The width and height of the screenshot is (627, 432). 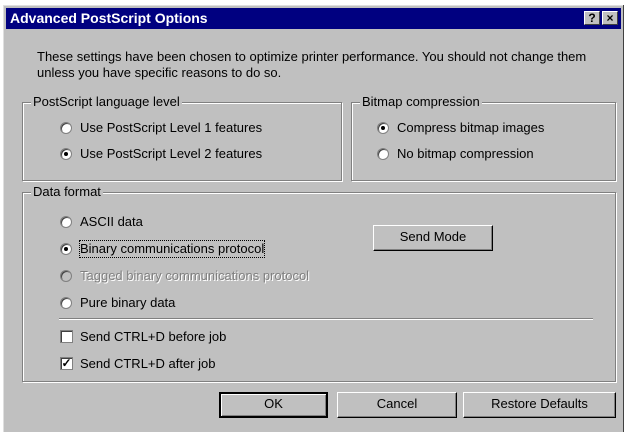 What do you see at coordinates (539, 405) in the screenshot?
I see `restore-defaults-button: Restore Defaults` at bounding box center [539, 405].